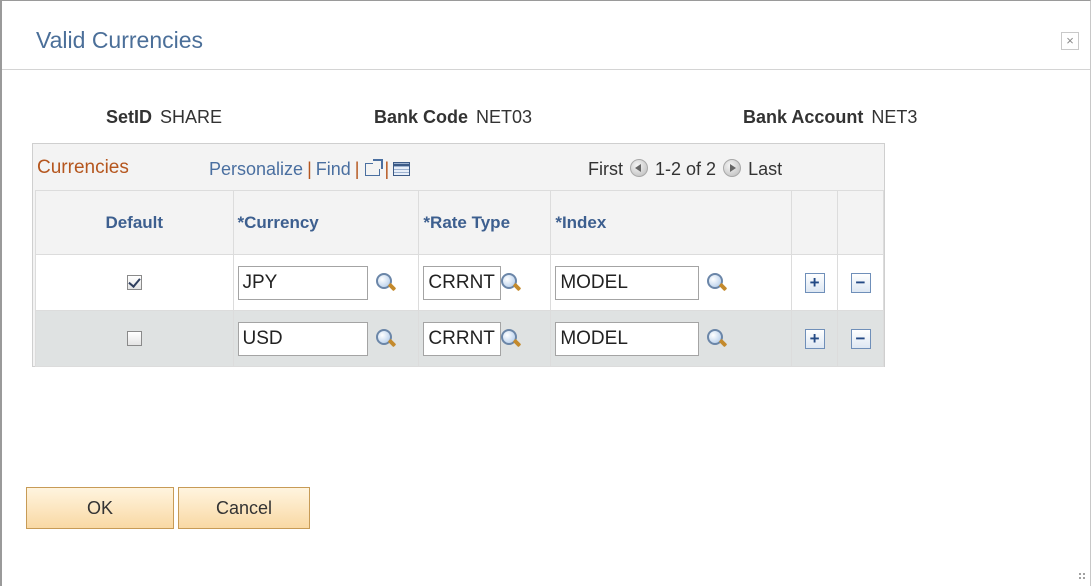 The height and width of the screenshot is (586, 1091). I want to click on currency-input: USD, so click(302, 338).